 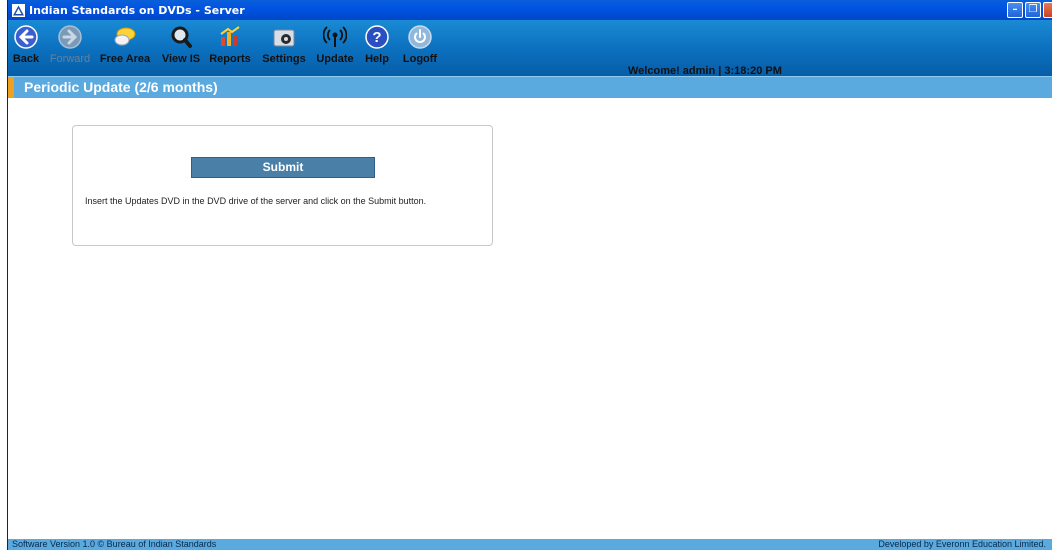 What do you see at coordinates (530, 10) in the screenshot?
I see `title-bar: Indian Standards on DVDs - Server – ❐` at bounding box center [530, 10].